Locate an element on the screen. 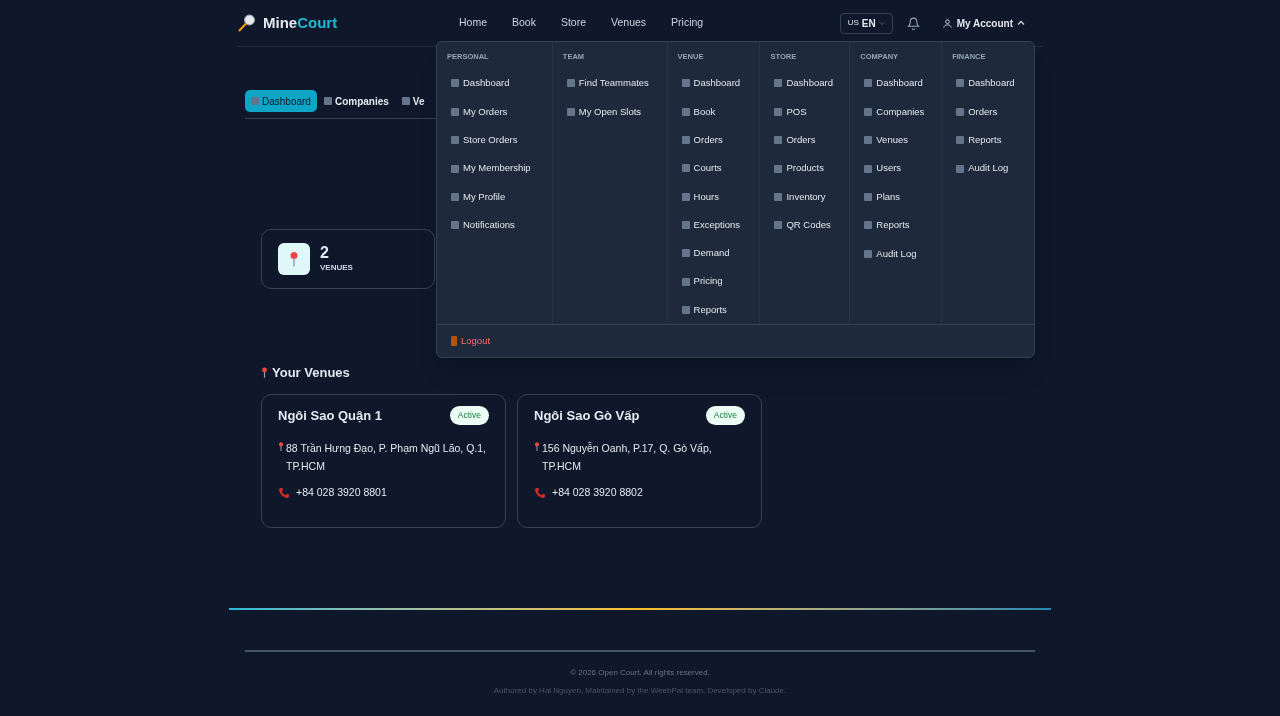 Image resolution: width=1280 pixels, height=716 pixels. venue-card: Ngôi Sao Quận 1 Active 88 Trần Hưng Đạo, P. Phạm Ngũ Lão, Q.1, TP.HCM +84 028 3920 8801 is located at coordinates (383, 460).